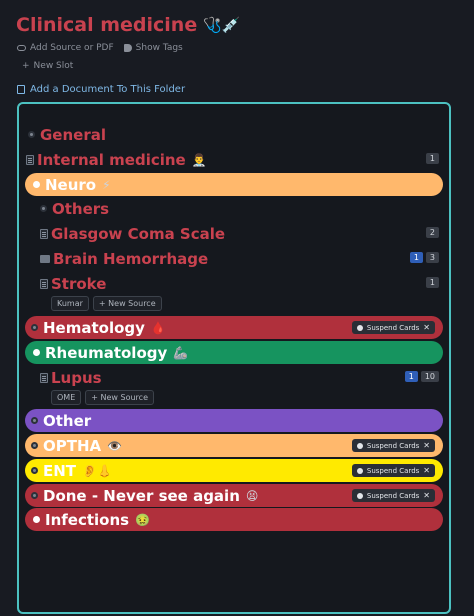 The image size is (474, 616). Describe the element at coordinates (26, 66) in the screenshot. I see `plus-icon: +` at that location.